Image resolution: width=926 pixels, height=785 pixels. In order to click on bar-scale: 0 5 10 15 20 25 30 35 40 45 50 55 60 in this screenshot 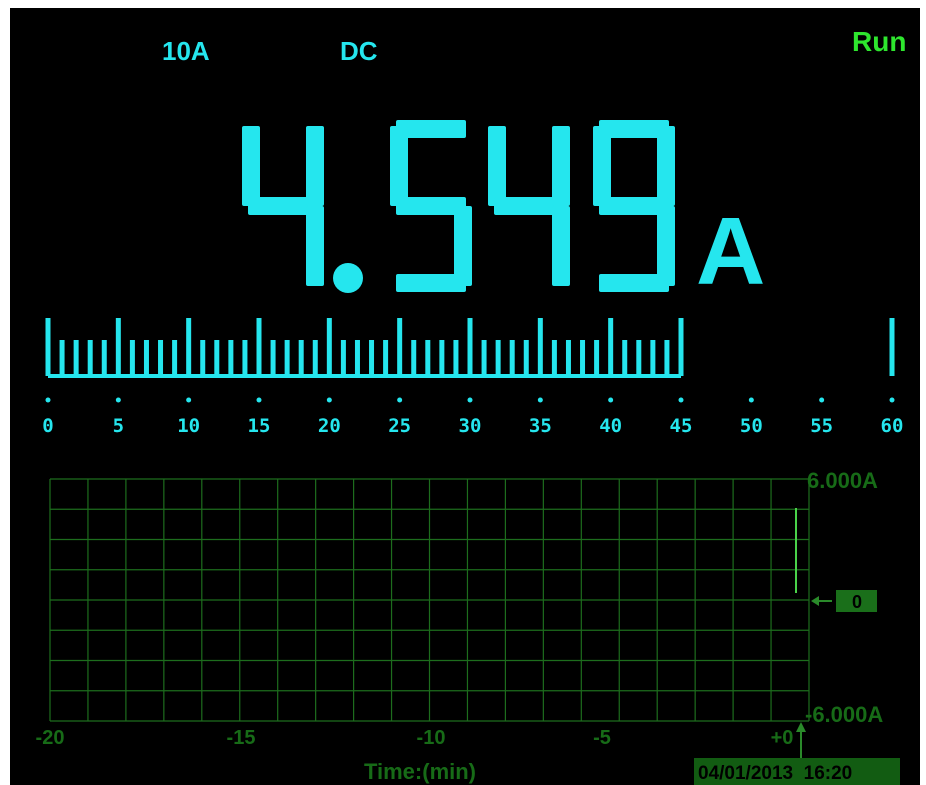, I will do `click(473, 417)`.